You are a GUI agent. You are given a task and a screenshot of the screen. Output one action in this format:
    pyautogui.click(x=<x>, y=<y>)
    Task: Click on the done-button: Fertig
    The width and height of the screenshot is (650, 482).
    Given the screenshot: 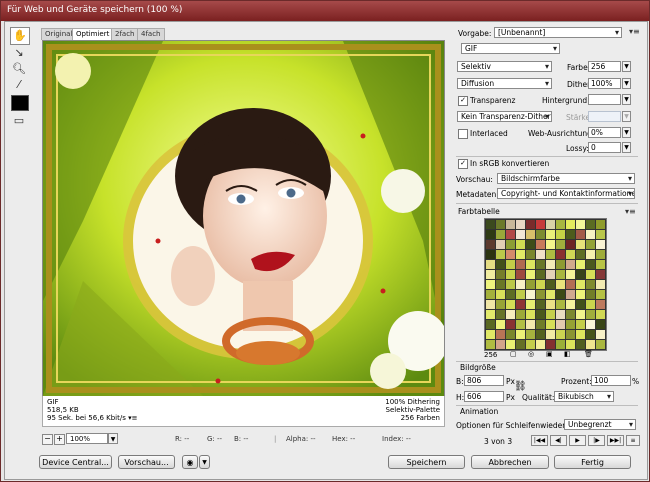 What is the action you would take?
    pyautogui.click(x=592, y=462)
    